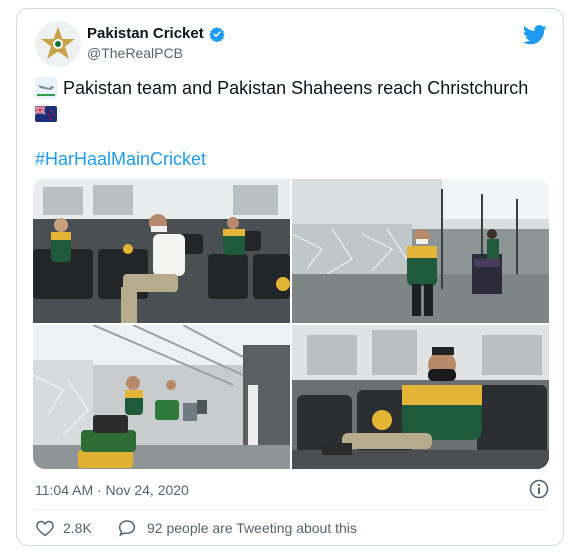  Describe the element at coordinates (420, 397) in the screenshot. I see `photo-player-seated-chair` at that location.